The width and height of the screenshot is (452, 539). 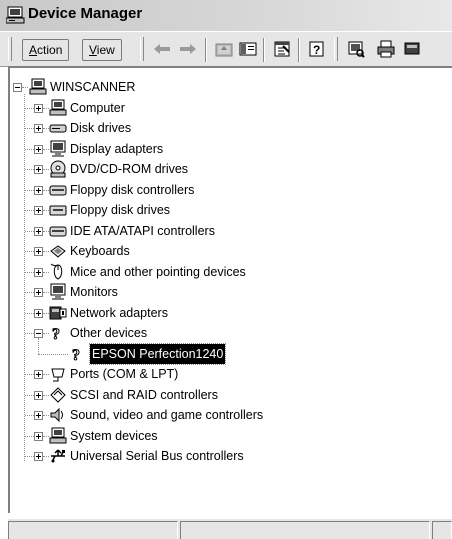 I want to click on scsi-controller-icon, so click(x=58, y=394).